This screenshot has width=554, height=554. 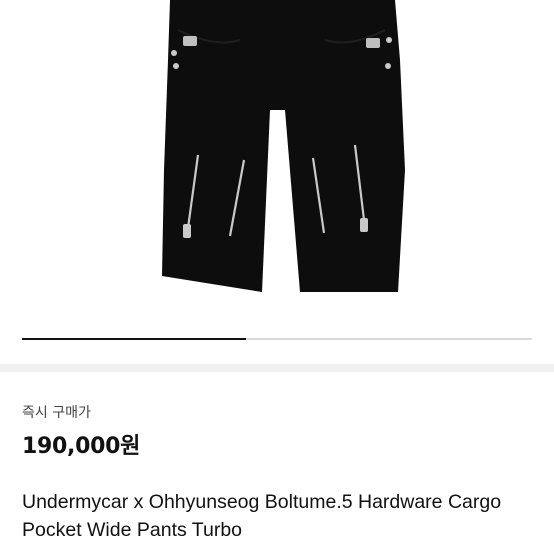 I want to click on snap-left-top, so click(x=174, y=53).